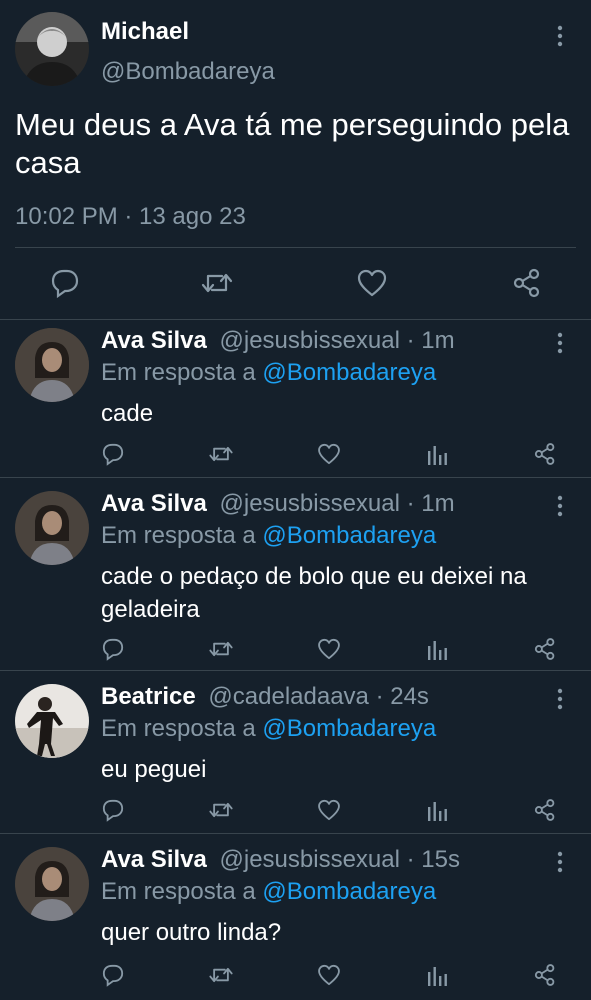 Image resolution: width=591 pixels, height=1000 pixels. What do you see at coordinates (145, 32) in the screenshot?
I see `author-name: Michael` at bounding box center [145, 32].